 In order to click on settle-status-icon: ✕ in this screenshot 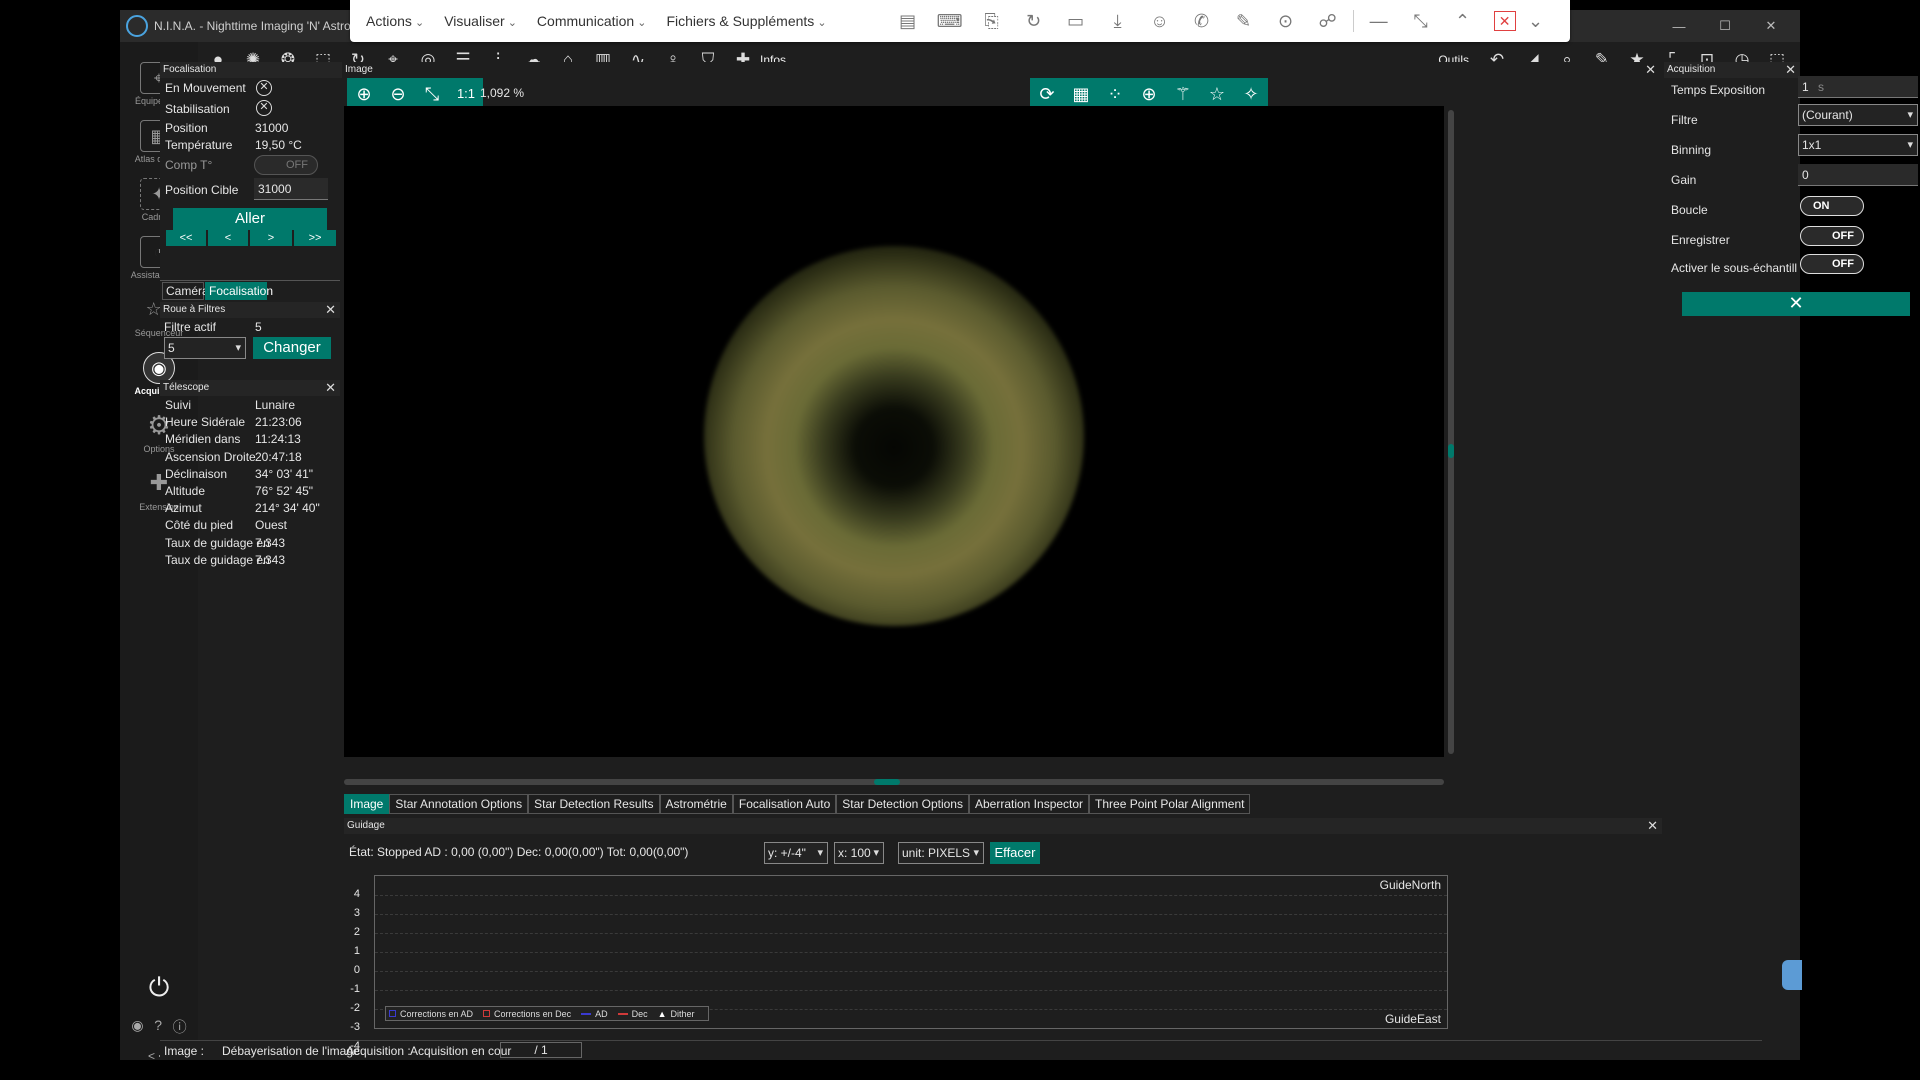, I will do `click(264, 108)`.